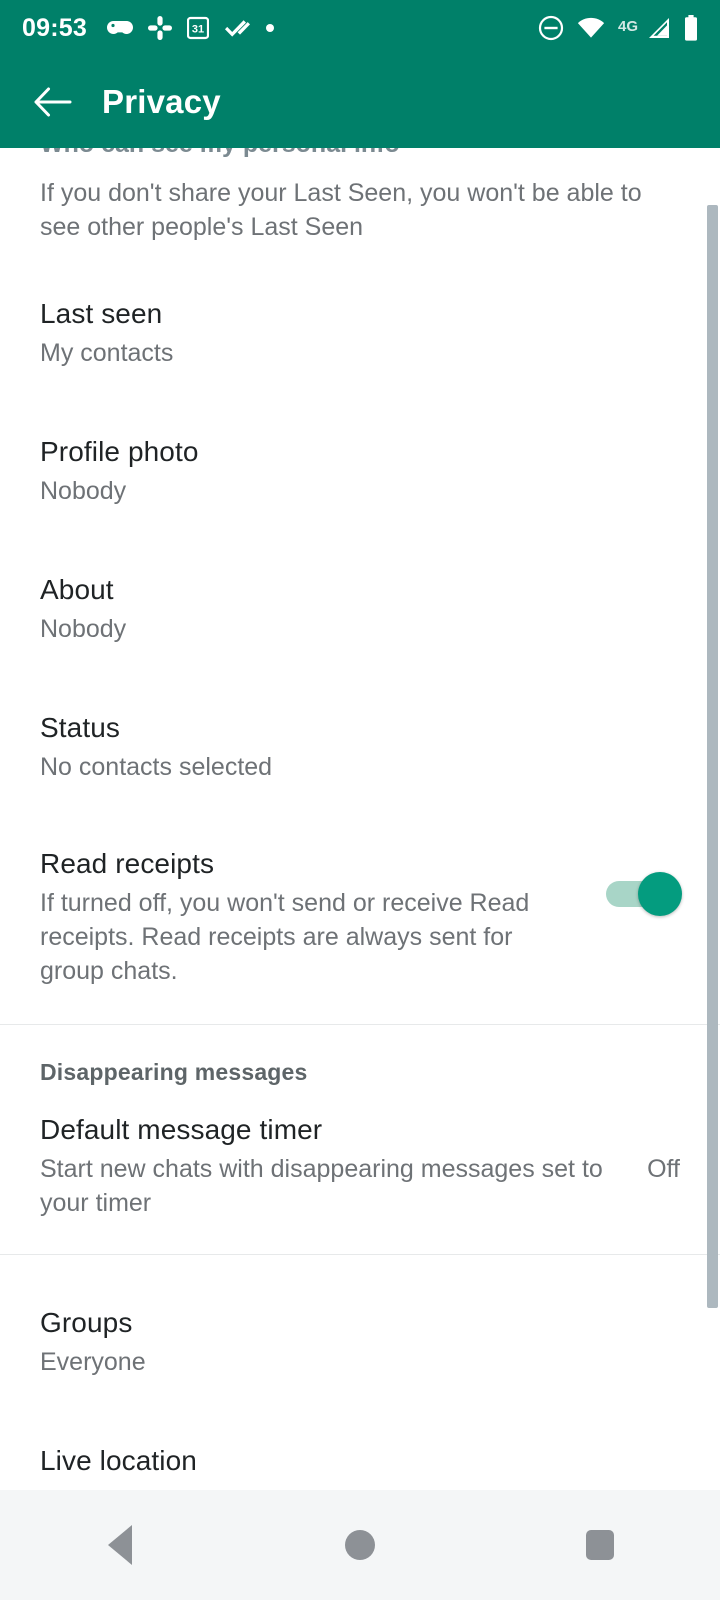 This screenshot has height=1600, width=720. Describe the element at coordinates (659, 28) in the screenshot. I see `signal-icon` at that location.